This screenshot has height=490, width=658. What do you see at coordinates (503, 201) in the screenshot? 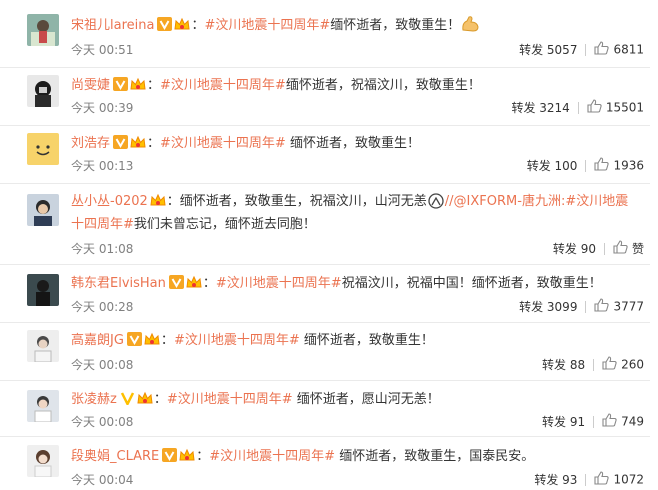
I see `mention-link: //@IXFORM-唐九洲` at bounding box center [503, 201].